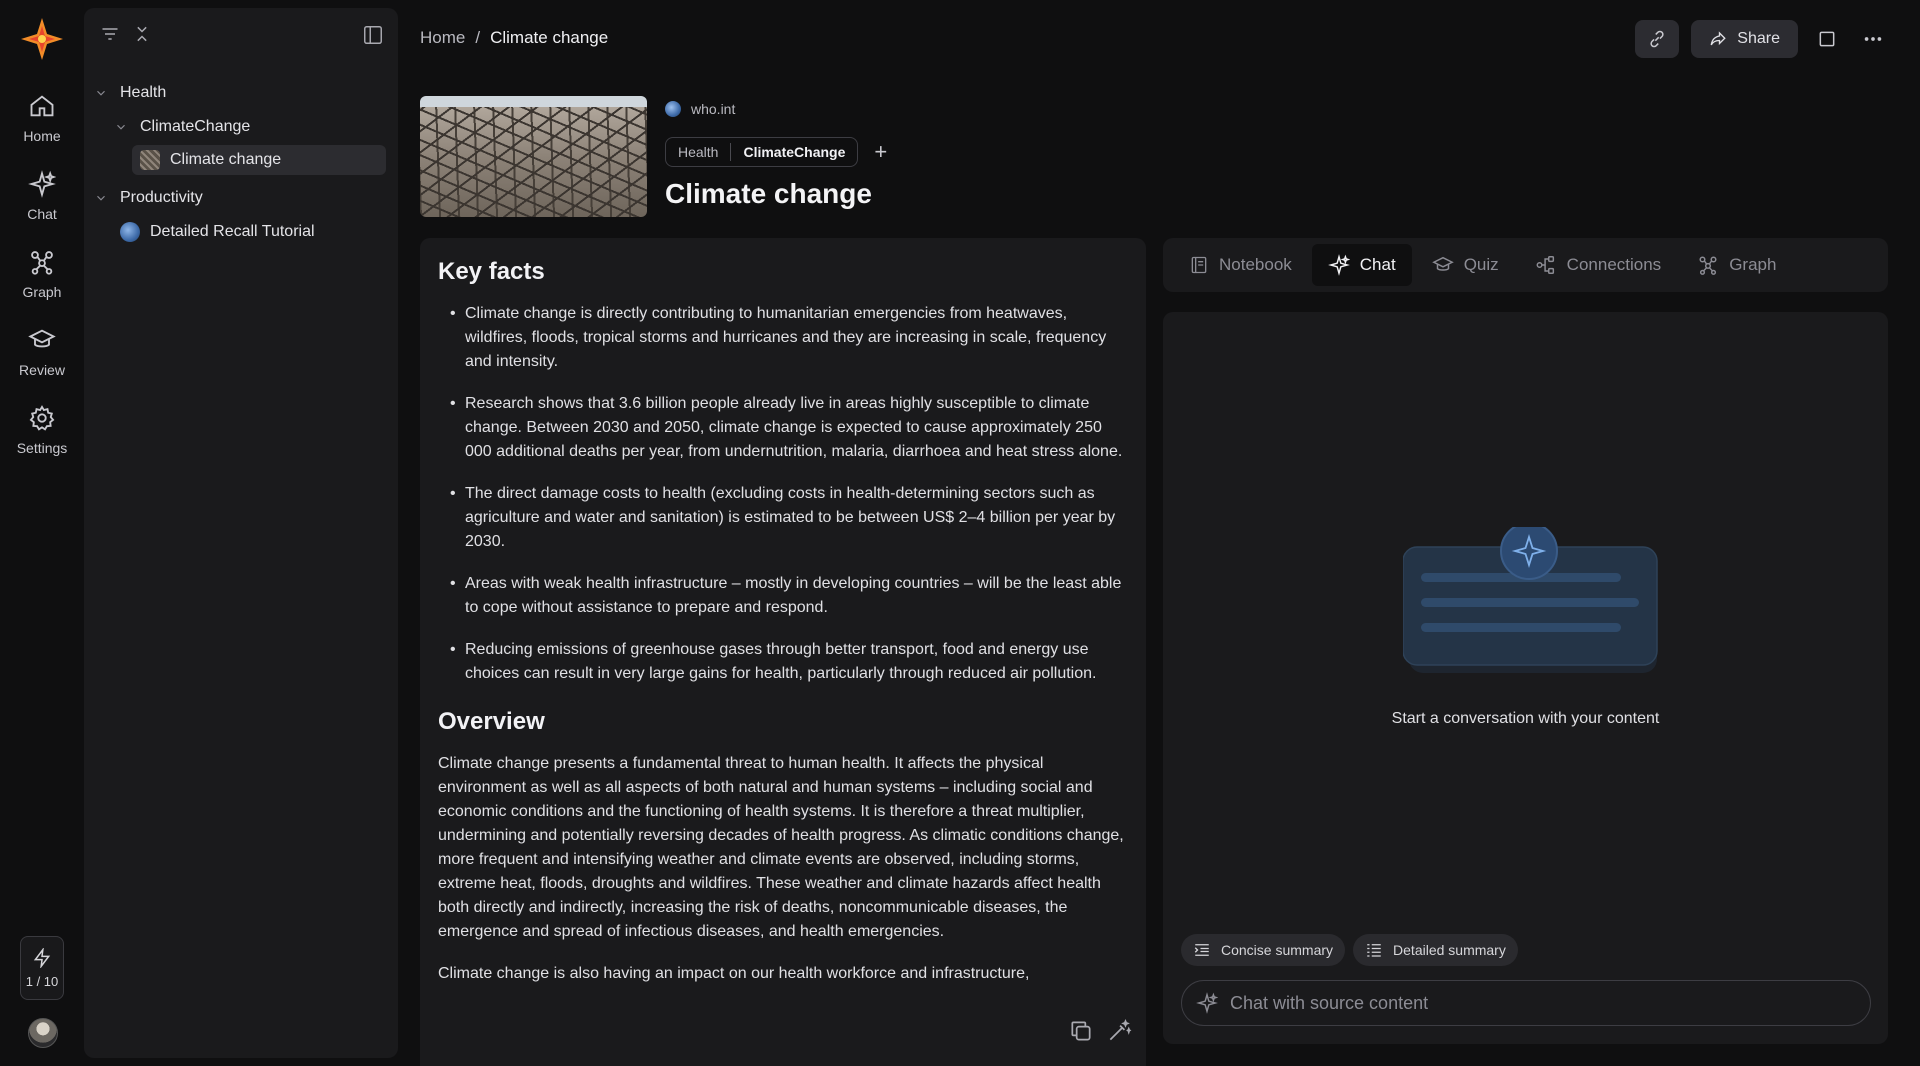 The width and height of the screenshot is (1920, 1066). I want to click on rail-graph: Graph, so click(42, 274).